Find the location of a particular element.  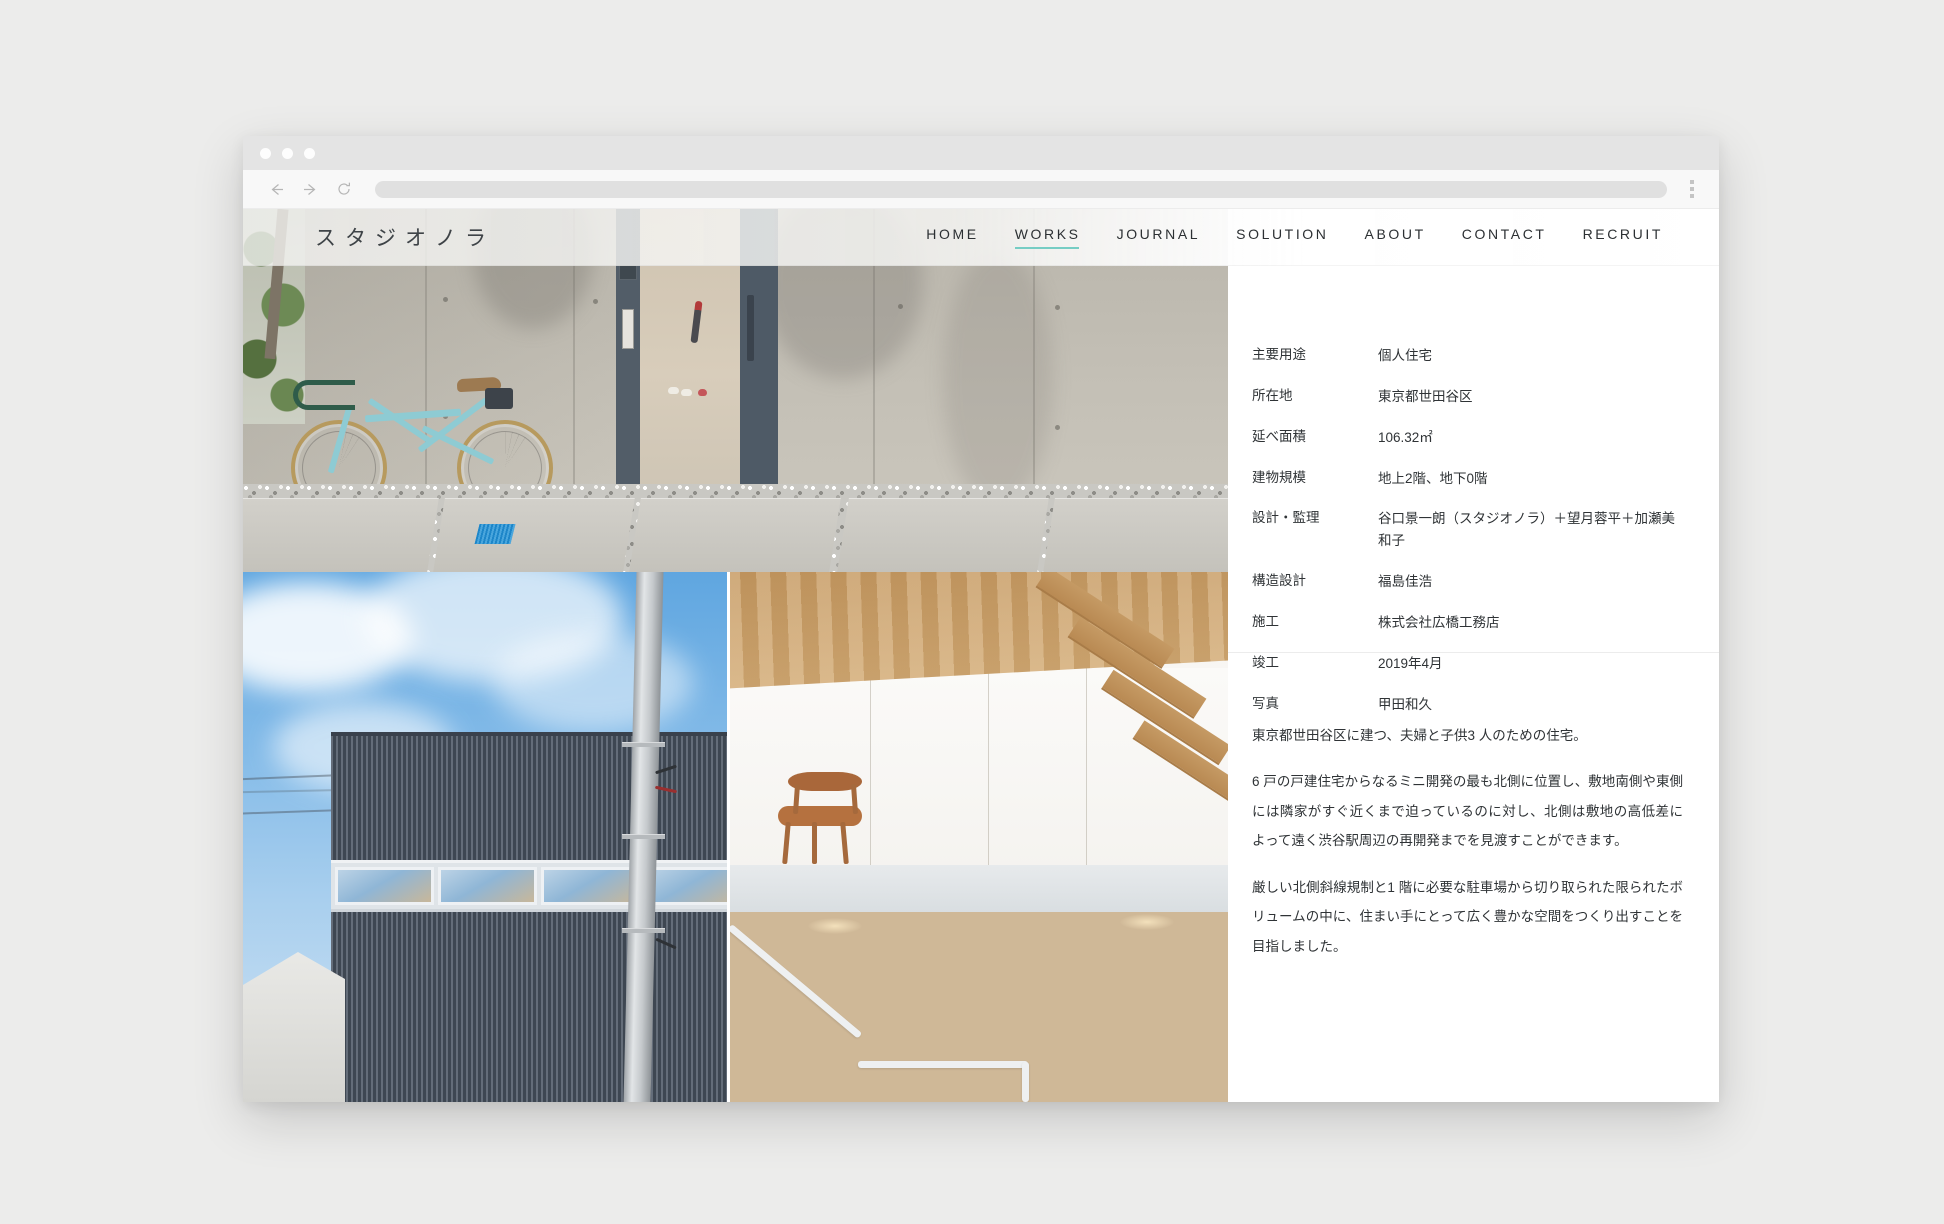

table-row: 所在地 東京都世田谷区 is located at coordinates (1465, 397).